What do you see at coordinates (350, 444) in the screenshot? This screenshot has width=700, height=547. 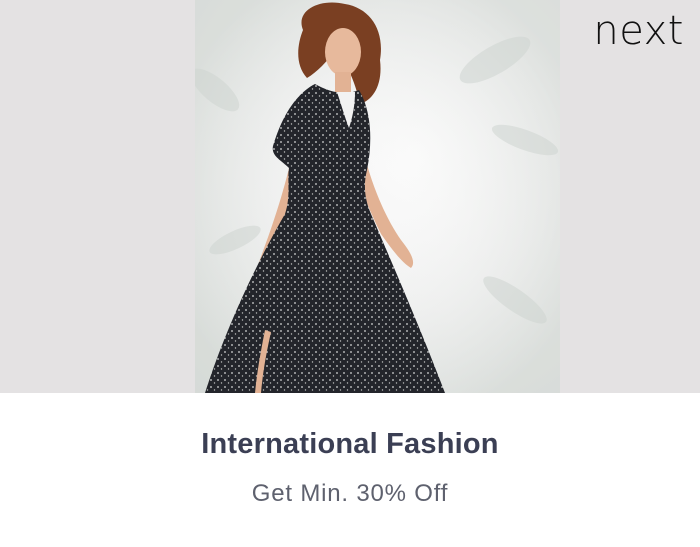 I see `banner-headline: International Fashion` at bounding box center [350, 444].